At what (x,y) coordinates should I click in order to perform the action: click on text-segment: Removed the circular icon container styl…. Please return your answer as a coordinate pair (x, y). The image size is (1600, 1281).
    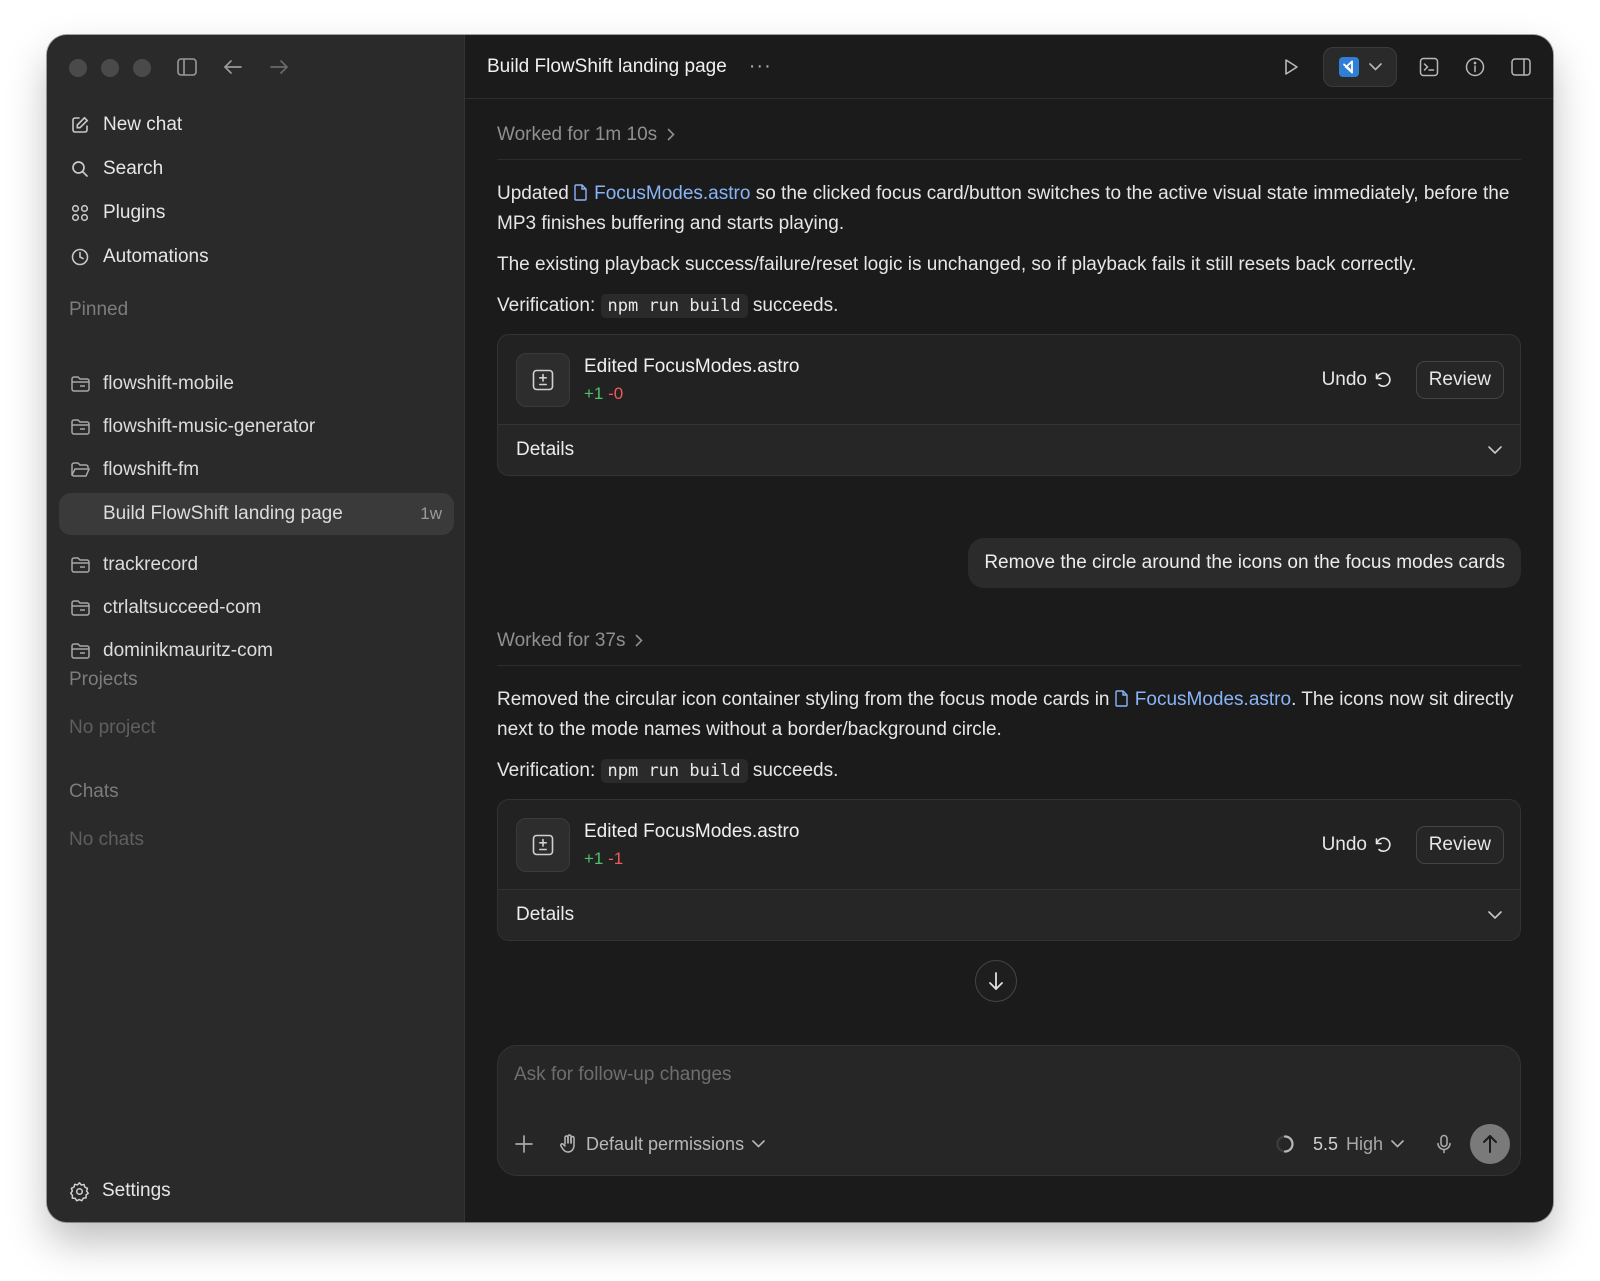
    Looking at the image, I should click on (806, 699).